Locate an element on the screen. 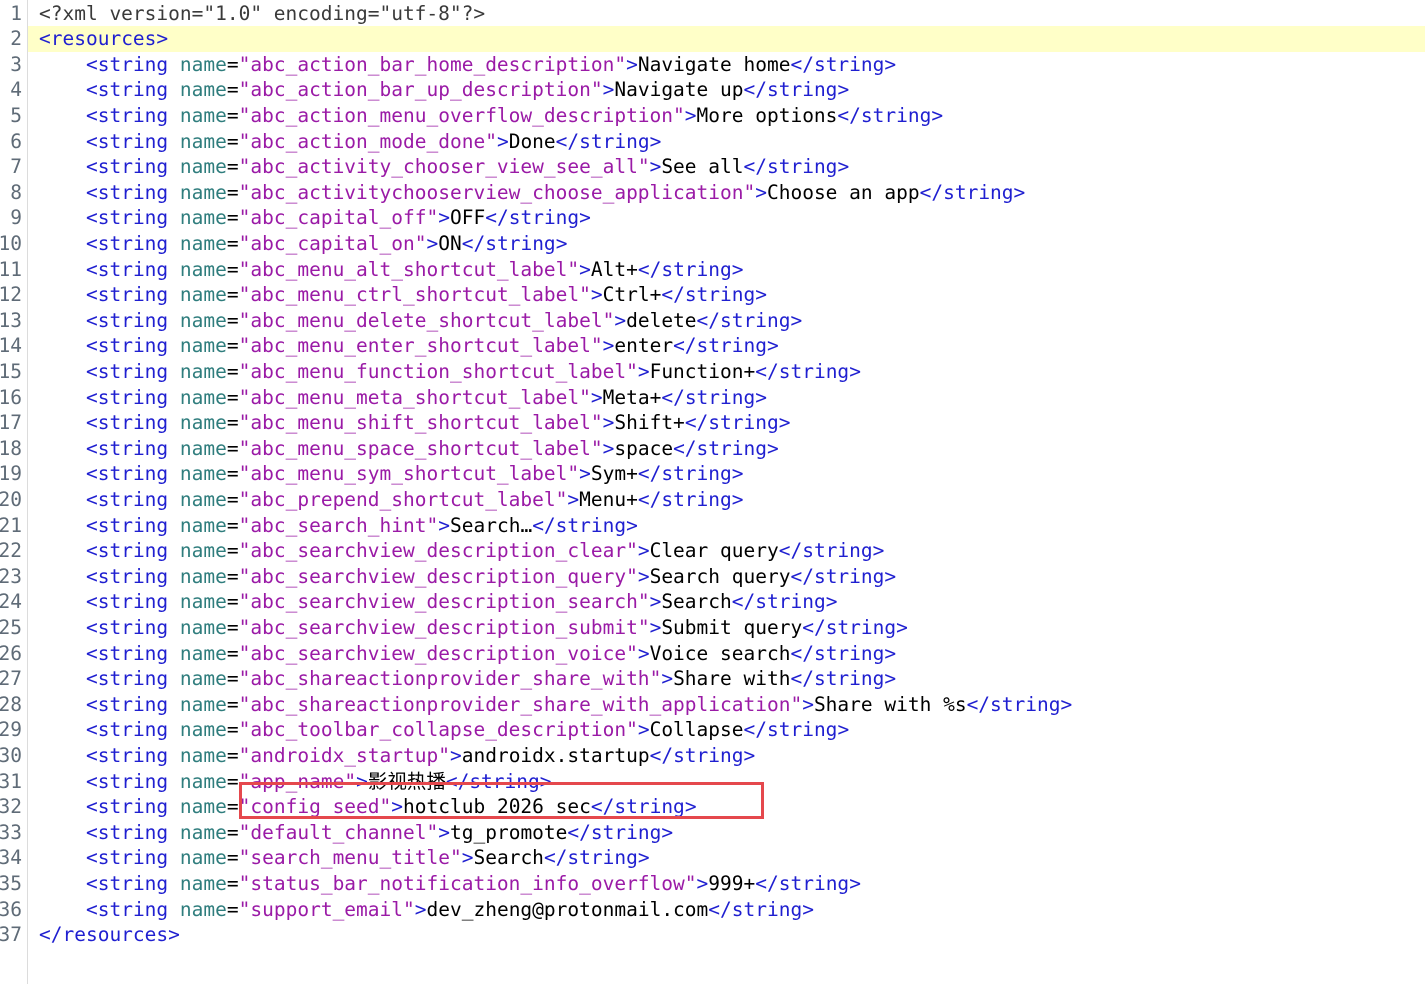 The width and height of the screenshot is (1425, 984). string-resource-value: dev_zheng@protonmail.com is located at coordinates (567, 909).